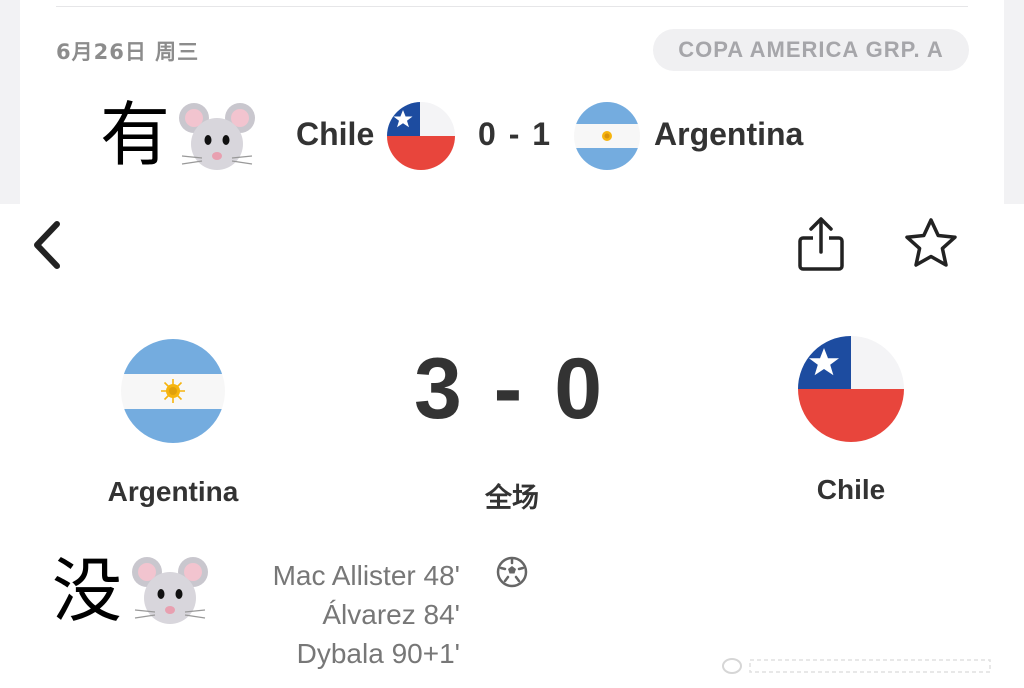 This screenshot has width=1024, height=688. I want to click on top-score: 0 - 1, so click(515, 134).